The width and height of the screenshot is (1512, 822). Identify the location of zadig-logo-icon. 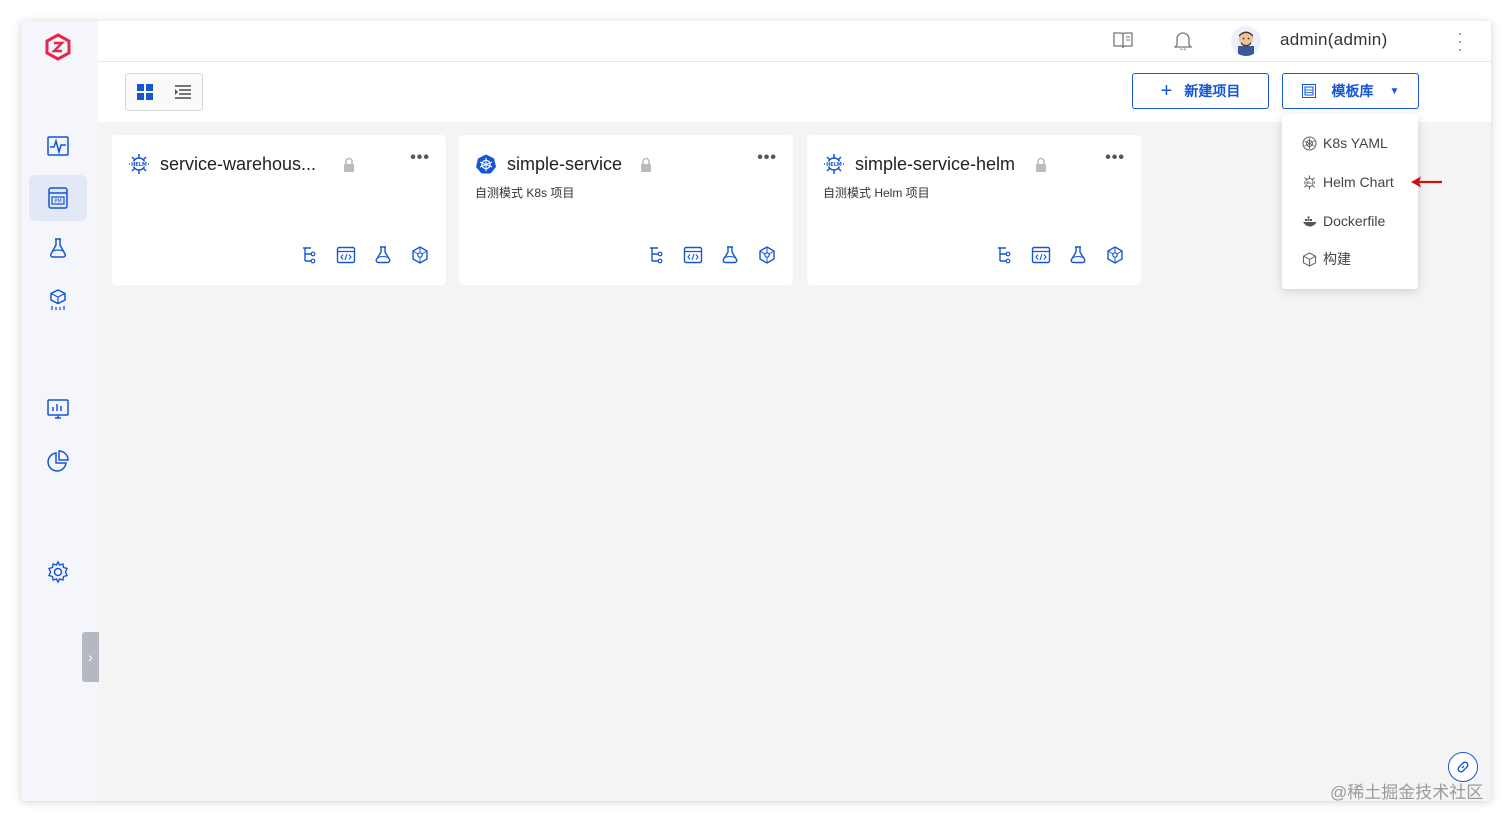
(58, 47).